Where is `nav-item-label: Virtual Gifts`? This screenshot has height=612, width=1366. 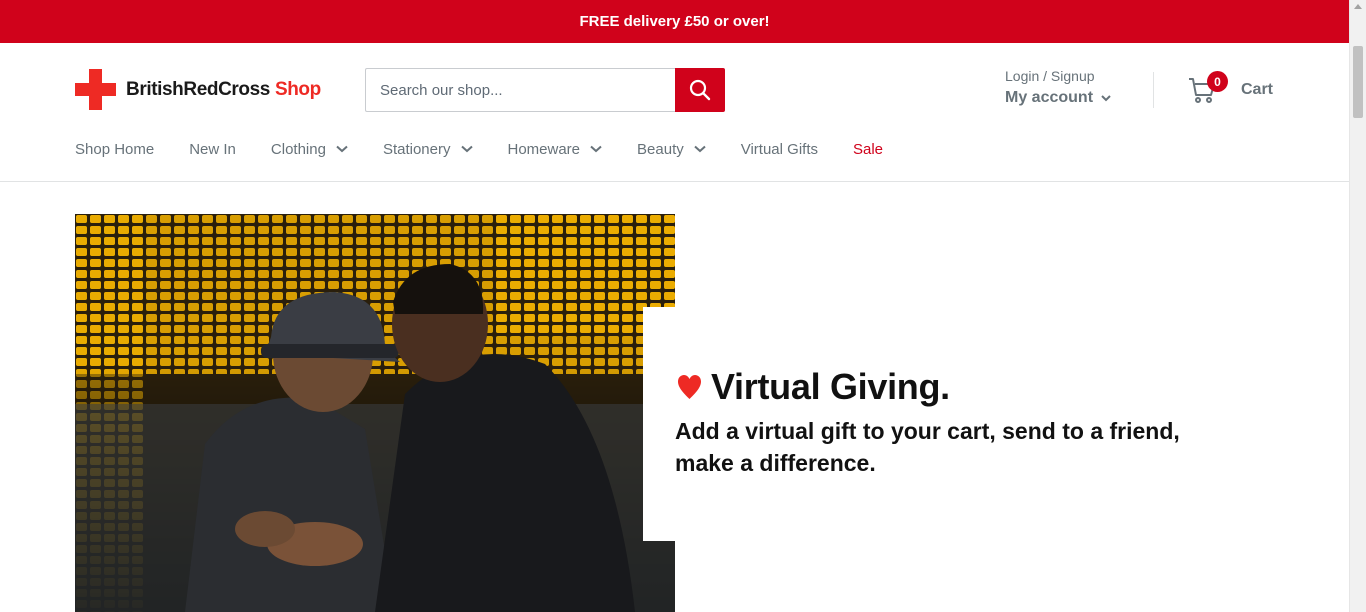
nav-item-label: Virtual Gifts is located at coordinates (779, 149).